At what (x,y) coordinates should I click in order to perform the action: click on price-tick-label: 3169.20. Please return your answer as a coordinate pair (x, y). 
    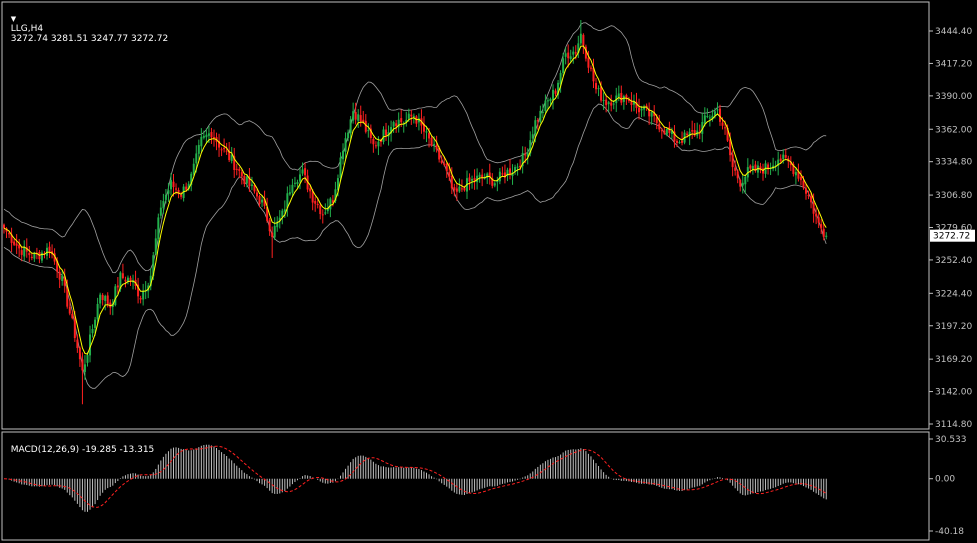
    Looking at the image, I should click on (953, 360).